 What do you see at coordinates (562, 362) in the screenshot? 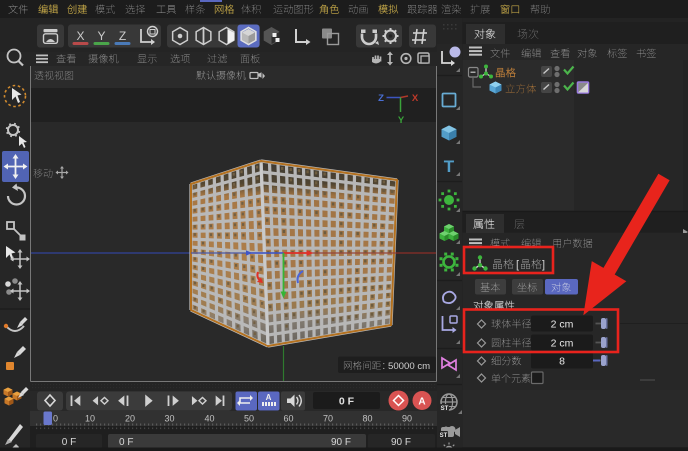
I see `svg-text: 8` at bounding box center [562, 362].